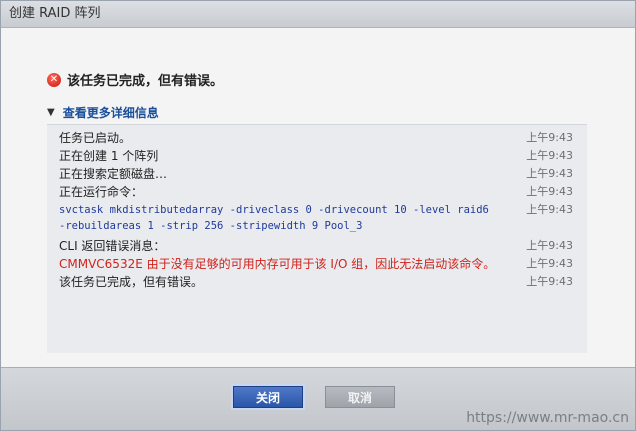  What do you see at coordinates (101, 192) in the screenshot?
I see `log-message: 正在运行命令：` at bounding box center [101, 192].